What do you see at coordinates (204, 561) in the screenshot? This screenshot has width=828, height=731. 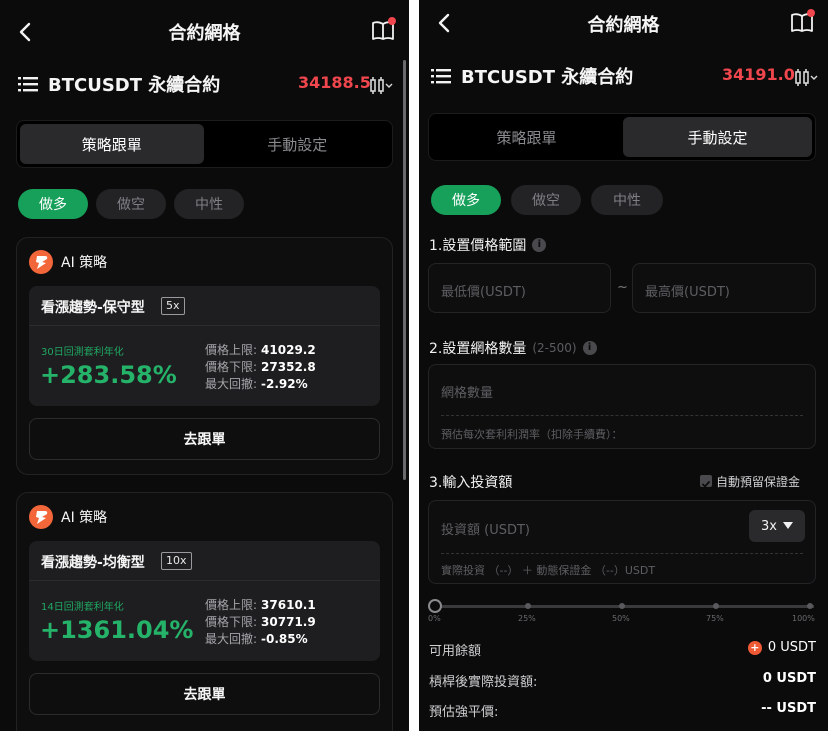 I see `strategy-header: 看漲趨勢-均衡型 10x` at bounding box center [204, 561].